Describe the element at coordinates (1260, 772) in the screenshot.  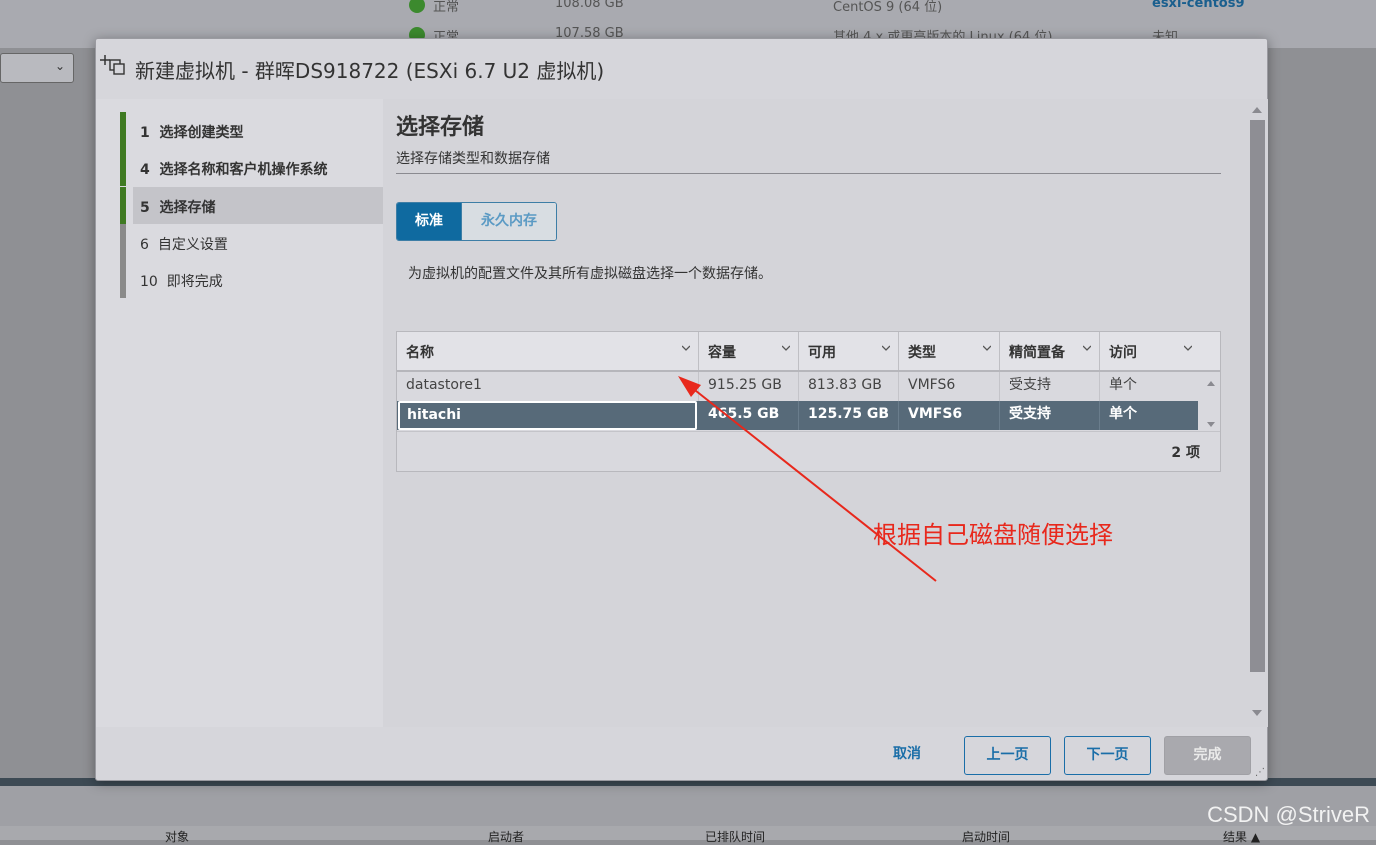
I see `resize-handle-icon: ⋰` at that location.